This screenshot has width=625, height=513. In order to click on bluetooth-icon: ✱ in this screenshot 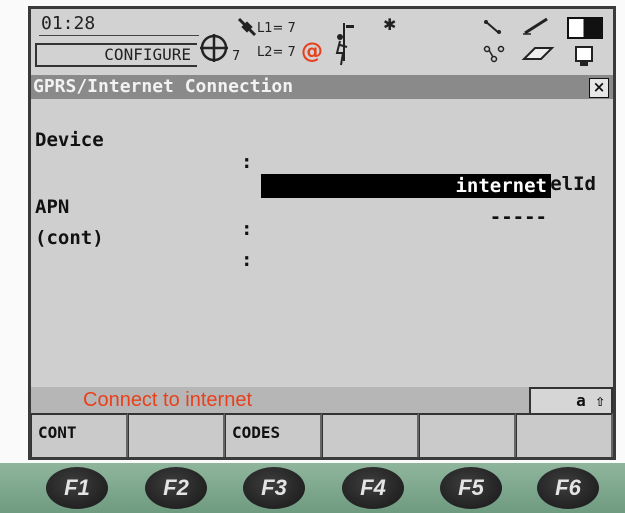, I will do `click(390, 24)`.